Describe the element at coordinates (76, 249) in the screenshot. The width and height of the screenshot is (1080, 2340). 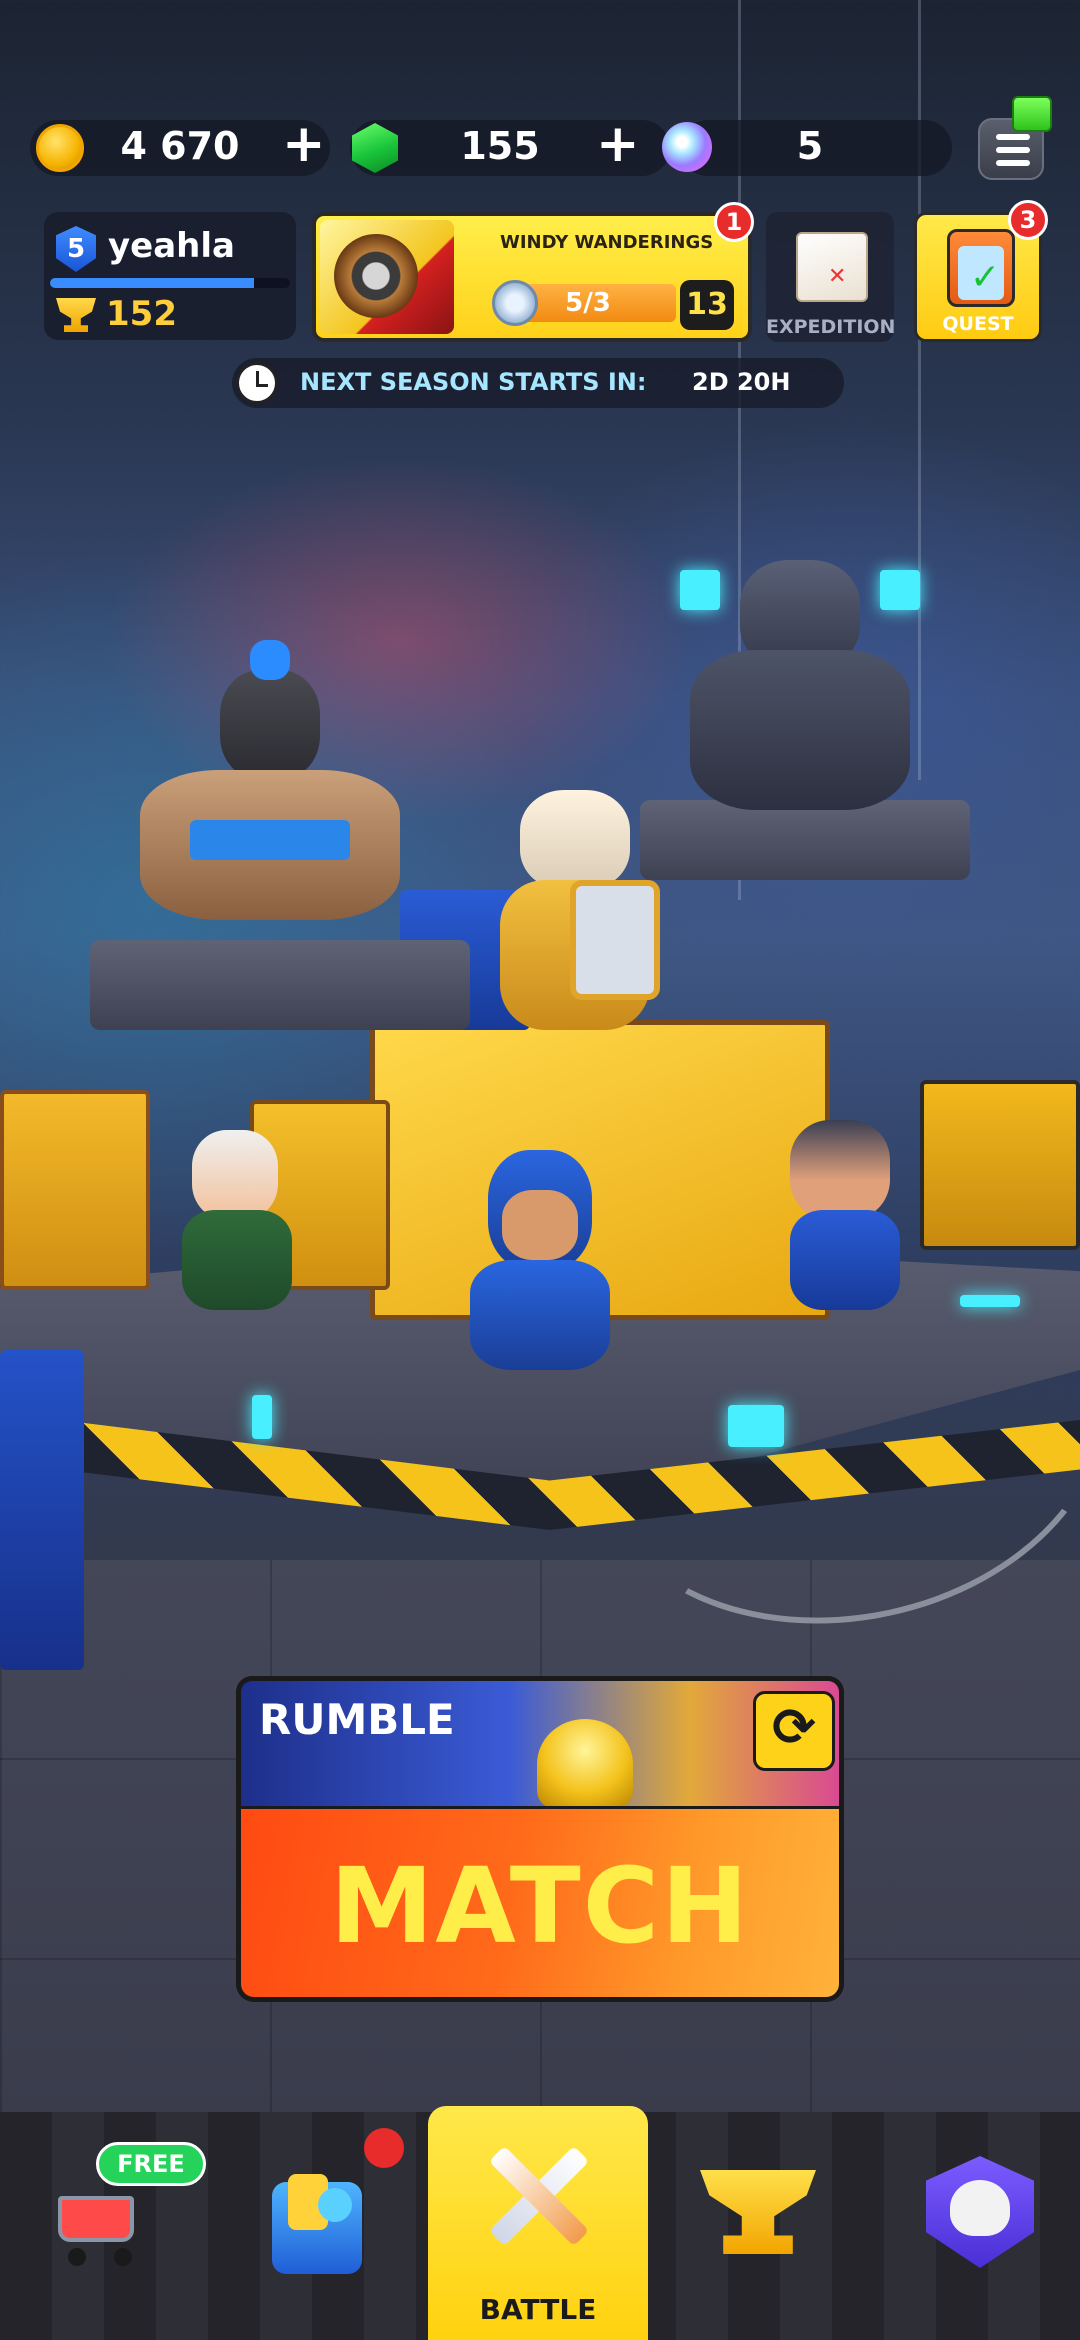
I see `level-shield-icon: 5` at that location.